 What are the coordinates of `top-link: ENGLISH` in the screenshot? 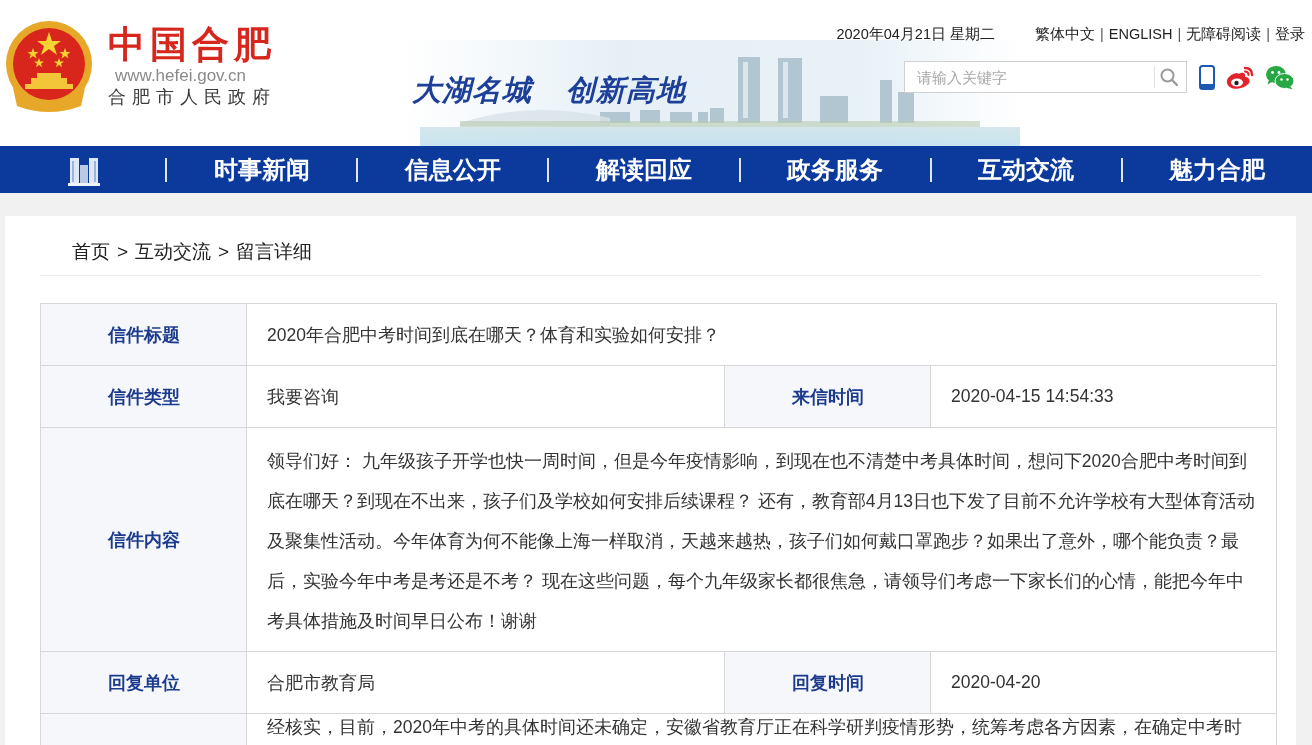 It's located at (1140, 34).